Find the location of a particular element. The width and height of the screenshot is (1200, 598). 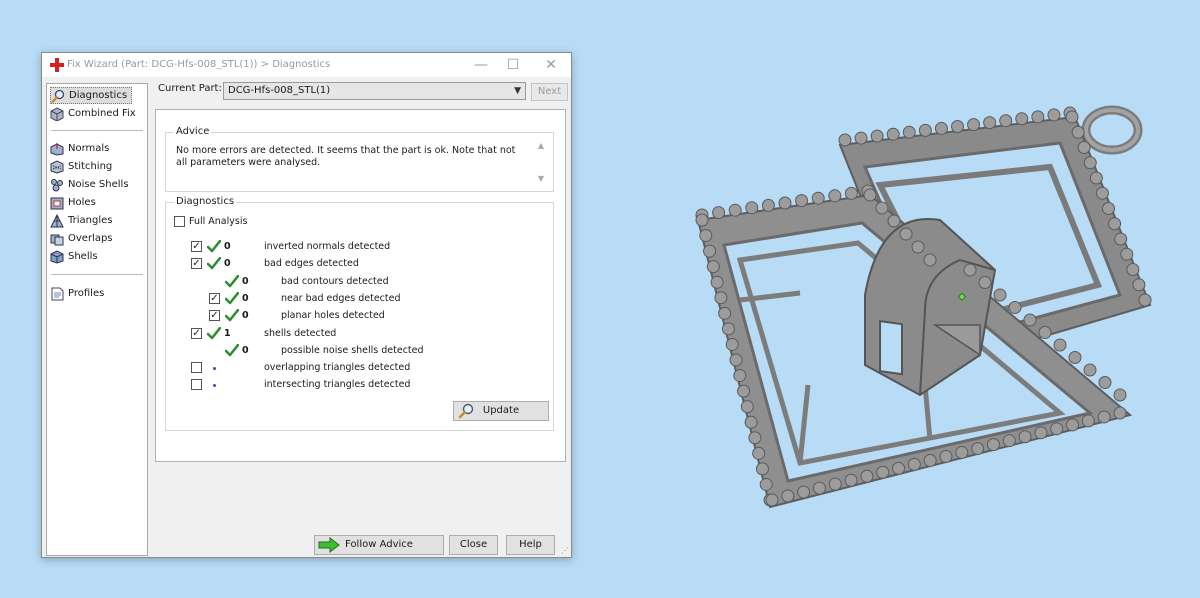

help-button: Help is located at coordinates (530, 545).